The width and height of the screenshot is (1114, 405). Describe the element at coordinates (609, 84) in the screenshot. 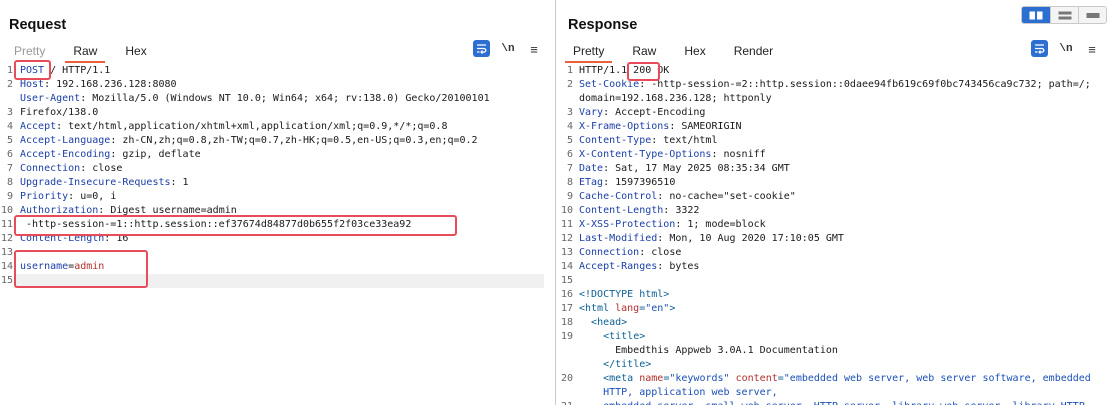

I see `token: Set-Cookie` at that location.